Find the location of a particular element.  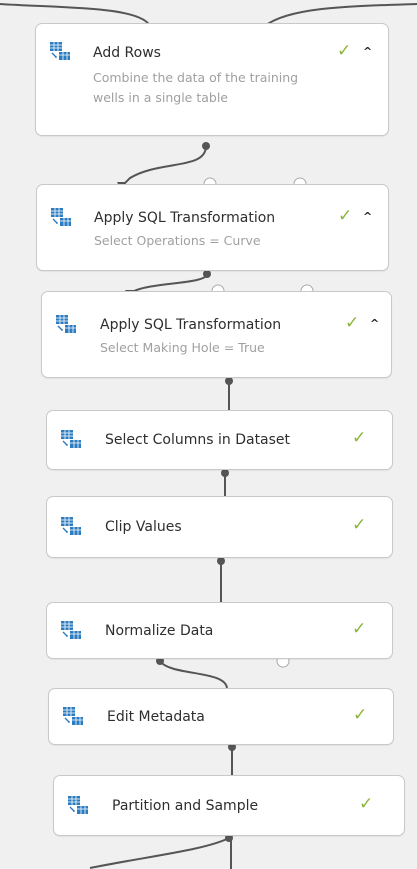

wire-out-left is located at coordinates (159, 853).